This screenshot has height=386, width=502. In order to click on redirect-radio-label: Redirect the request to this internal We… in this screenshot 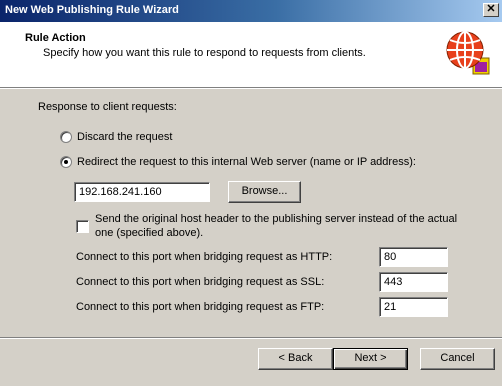, I will do `click(246, 162)`.